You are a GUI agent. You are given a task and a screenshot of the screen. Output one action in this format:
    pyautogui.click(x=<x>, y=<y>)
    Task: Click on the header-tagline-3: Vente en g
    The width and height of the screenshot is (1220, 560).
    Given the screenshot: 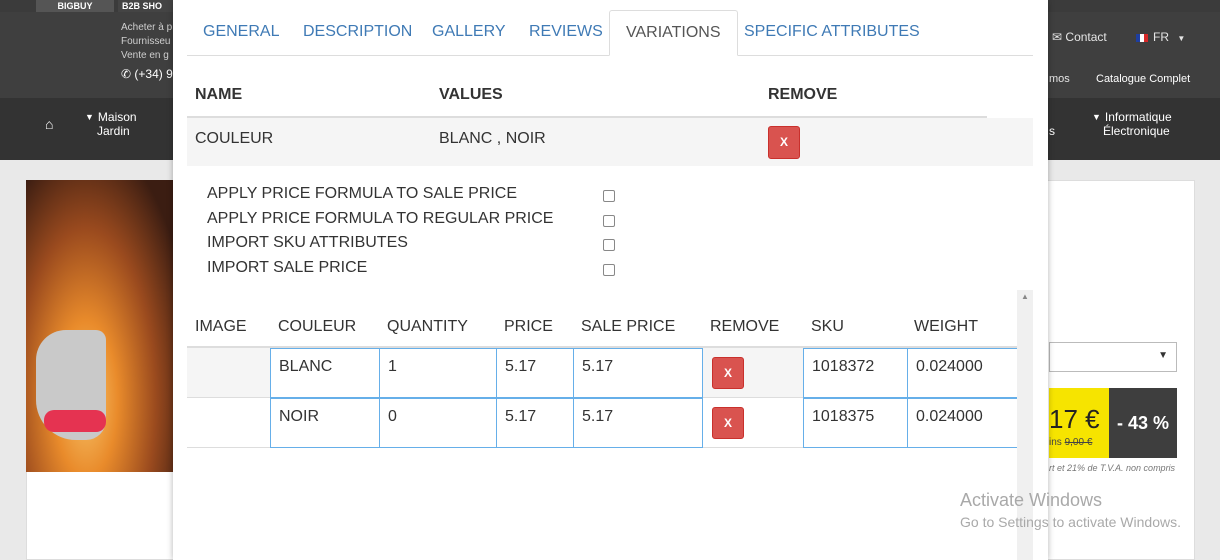 What is the action you would take?
    pyautogui.click(x=145, y=55)
    